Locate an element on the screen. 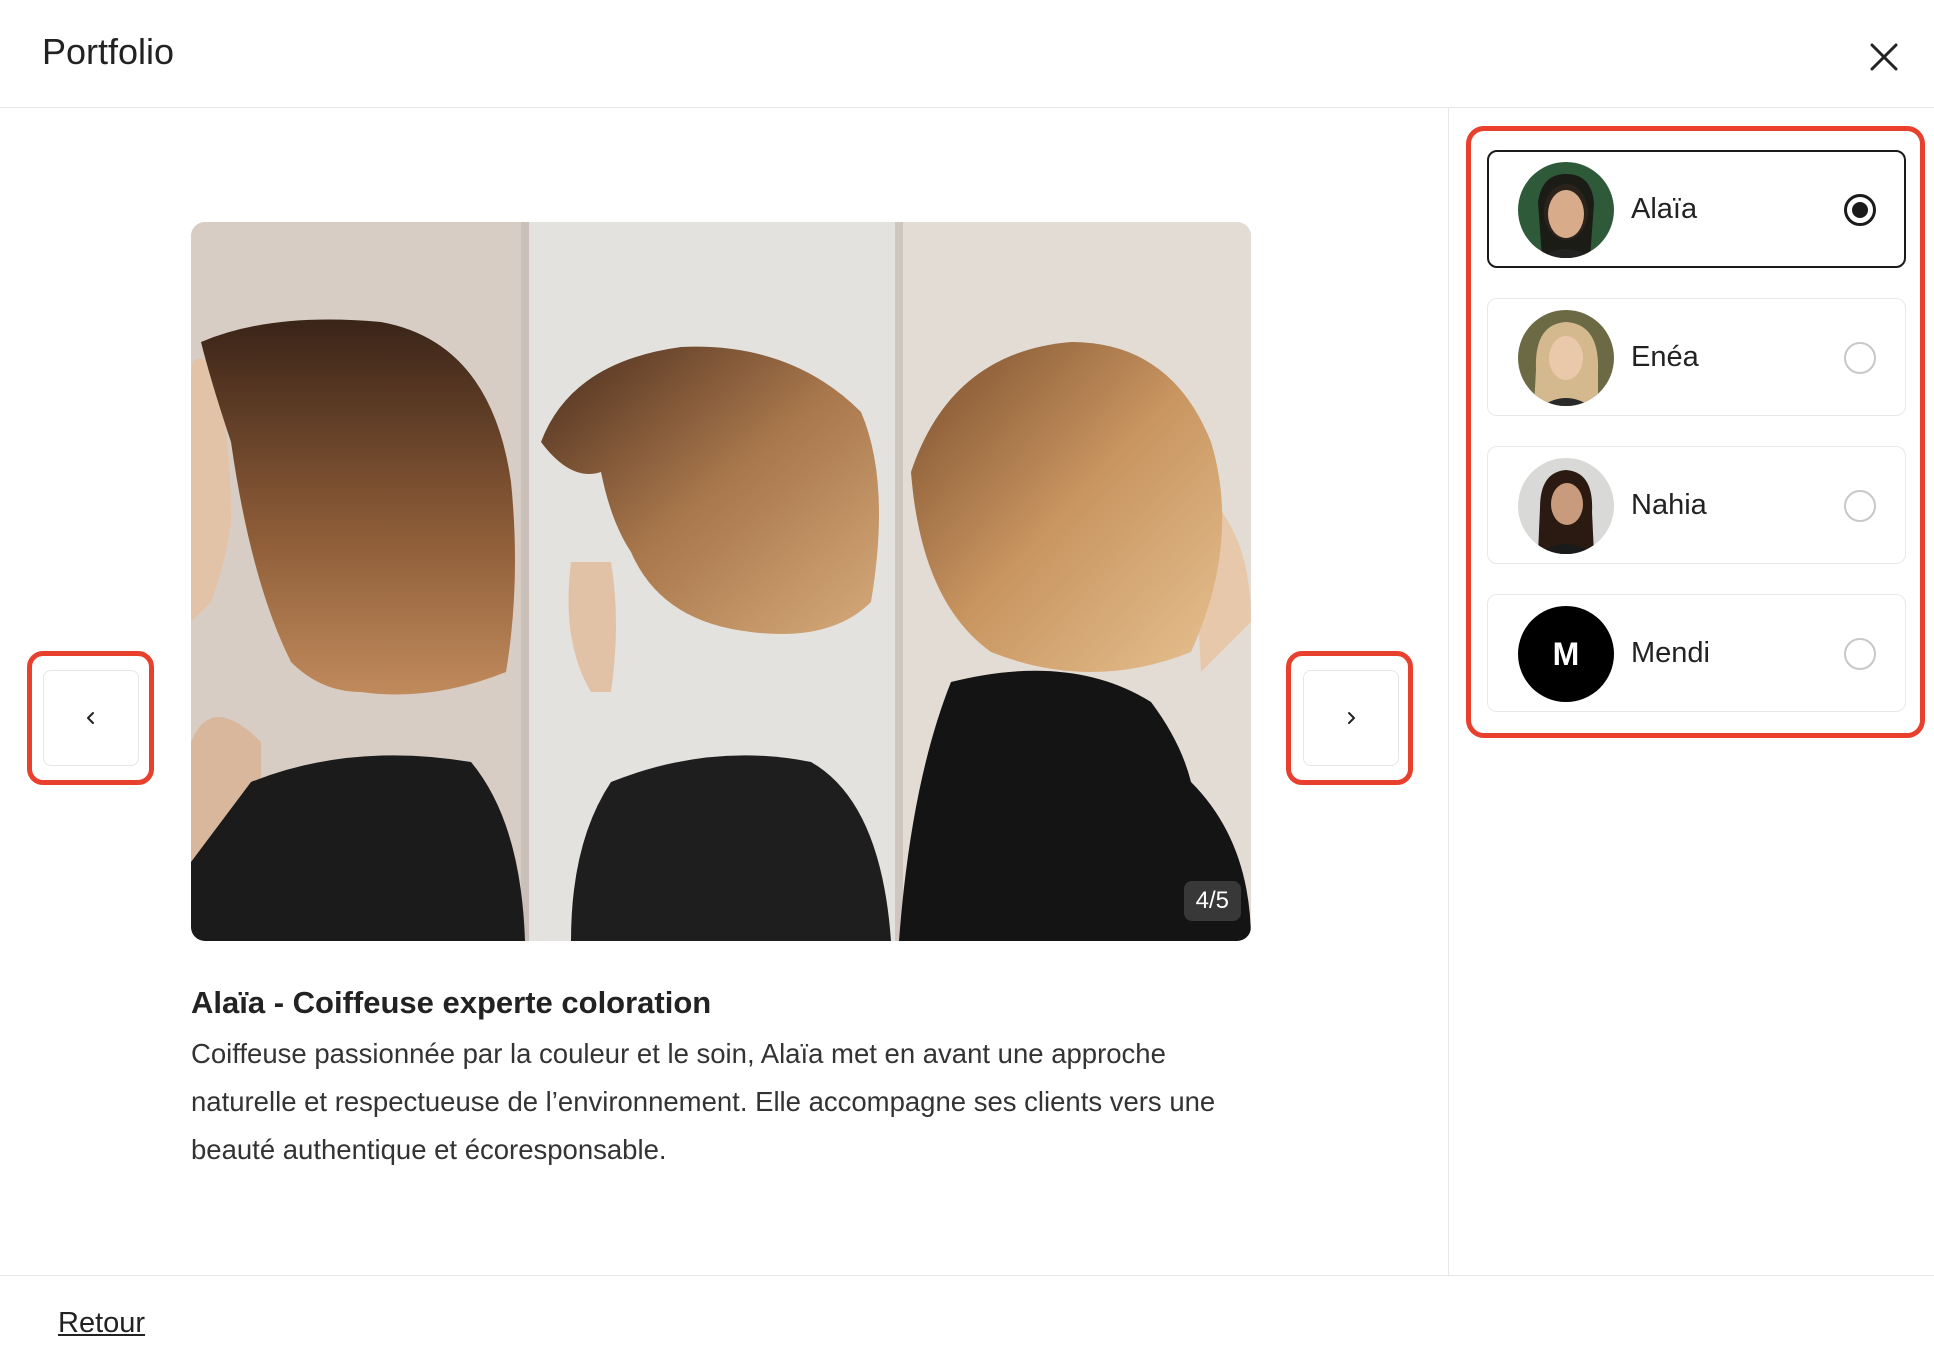  page-title: Portfolio is located at coordinates (108, 51).